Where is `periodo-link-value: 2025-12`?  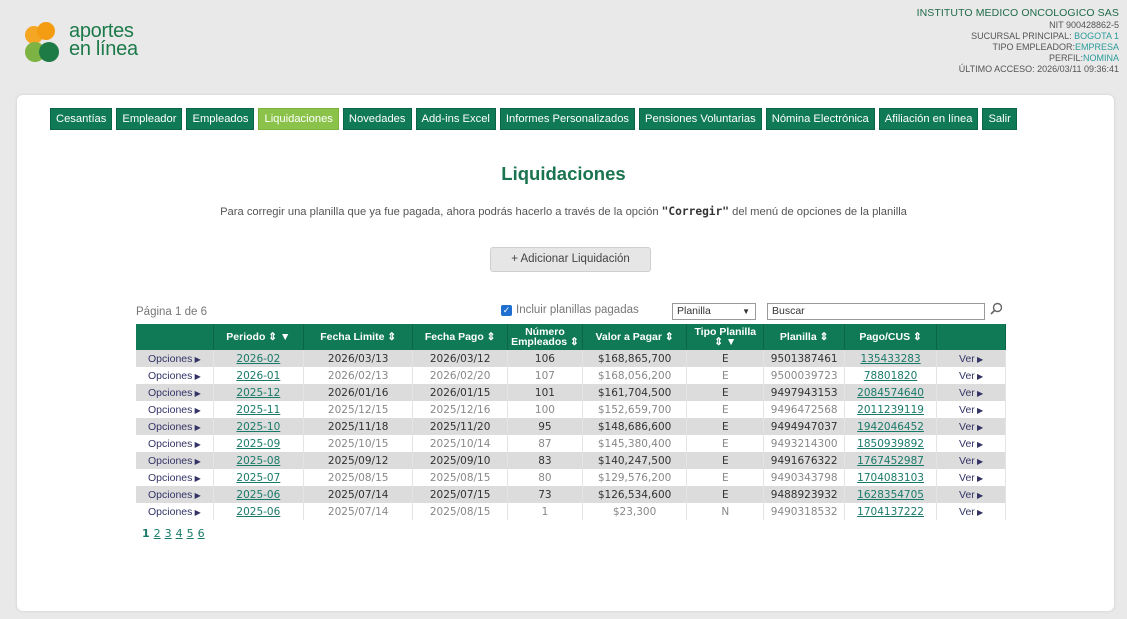
periodo-link-value: 2025-12 is located at coordinates (258, 393).